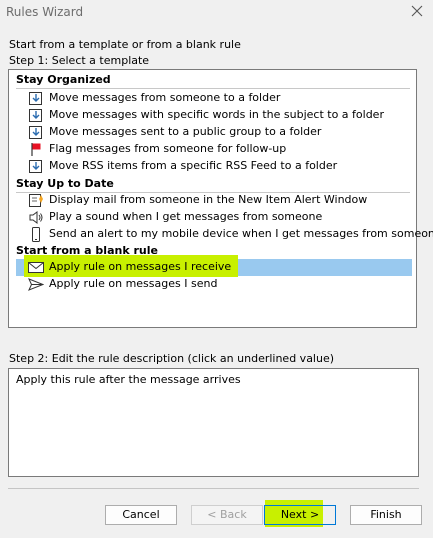  I want to click on template-item-flag-follow-up: Flag messages from someone for follow-up, so click(214, 149).